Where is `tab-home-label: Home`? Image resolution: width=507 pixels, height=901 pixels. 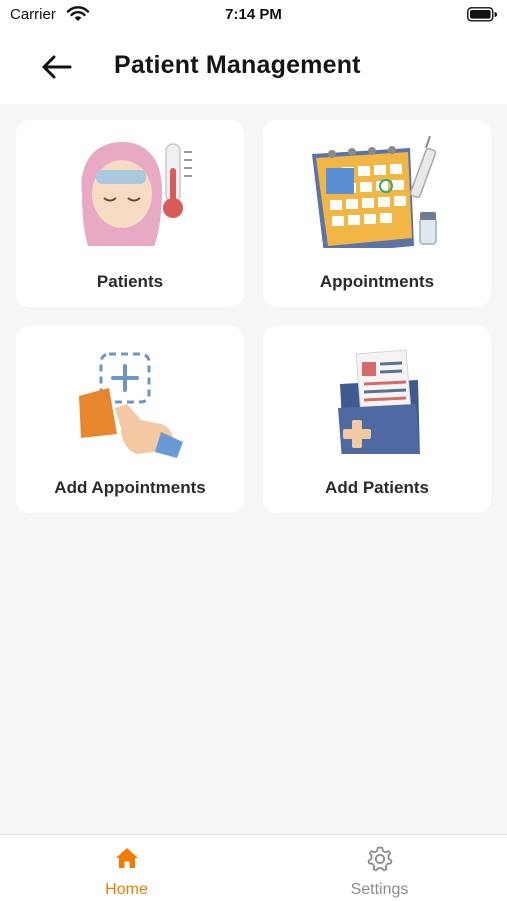 tab-home-label: Home is located at coordinates (126, 889).